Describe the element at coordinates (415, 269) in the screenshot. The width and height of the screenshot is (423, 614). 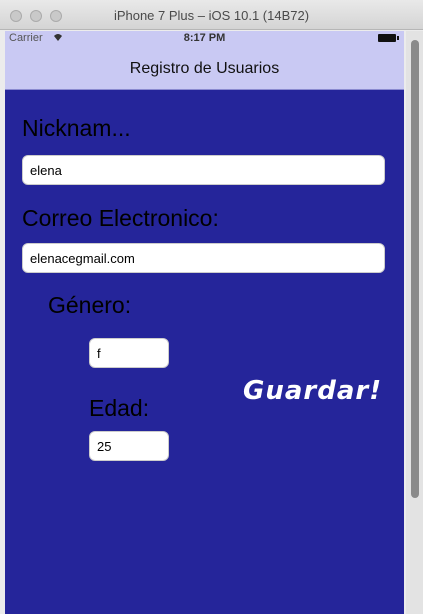
I see `scroll-thumb` at that location.